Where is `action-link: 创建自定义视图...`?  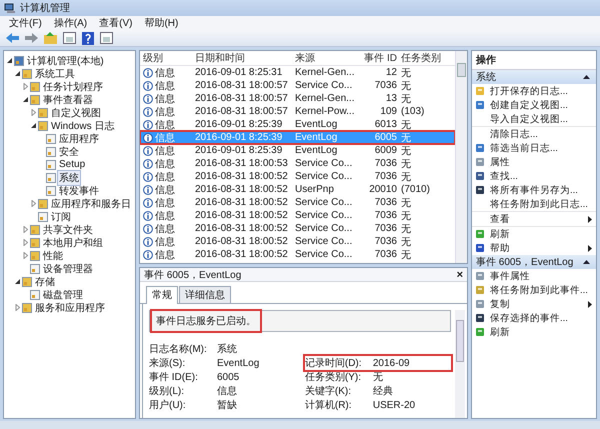
action-link: 创建自定义视图... is located at coordinates (529, 105).